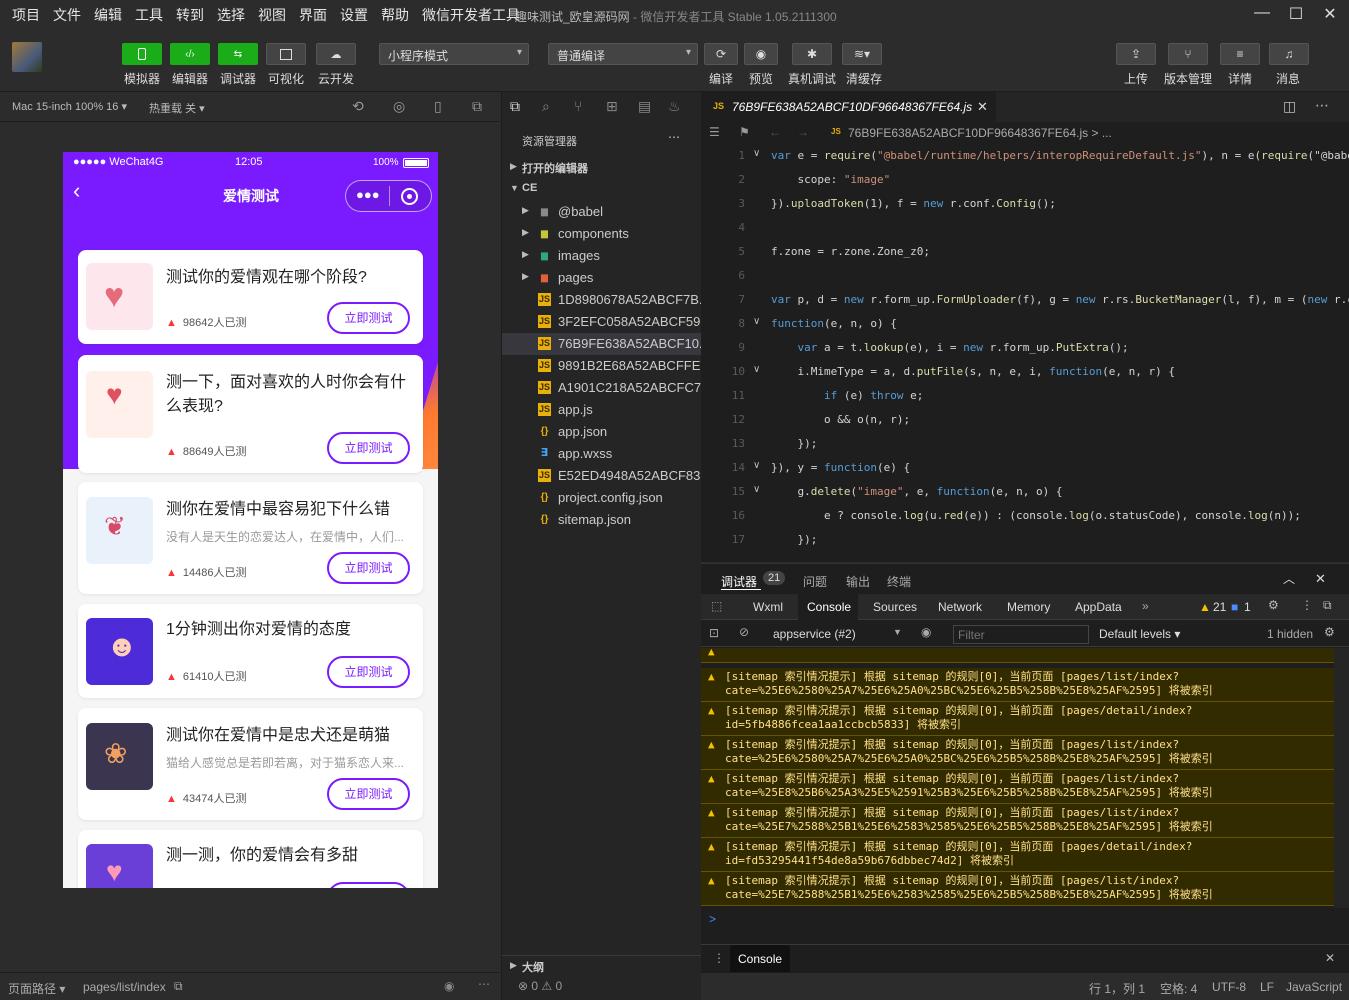  Describe the element at coordinates (1296, 15) in the screenshot. I see `maximize-icon: ☐` at that location.